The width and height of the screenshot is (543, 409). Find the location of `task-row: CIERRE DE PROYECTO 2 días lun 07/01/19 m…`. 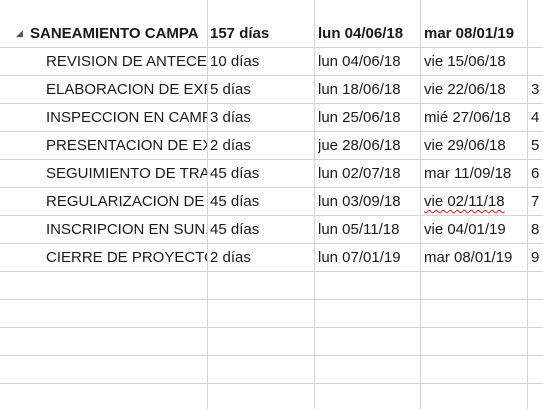

task-row: CIERRE DE PROYECTO 2 días lun 07/01/19 m… is located at coordinates (271, 258).